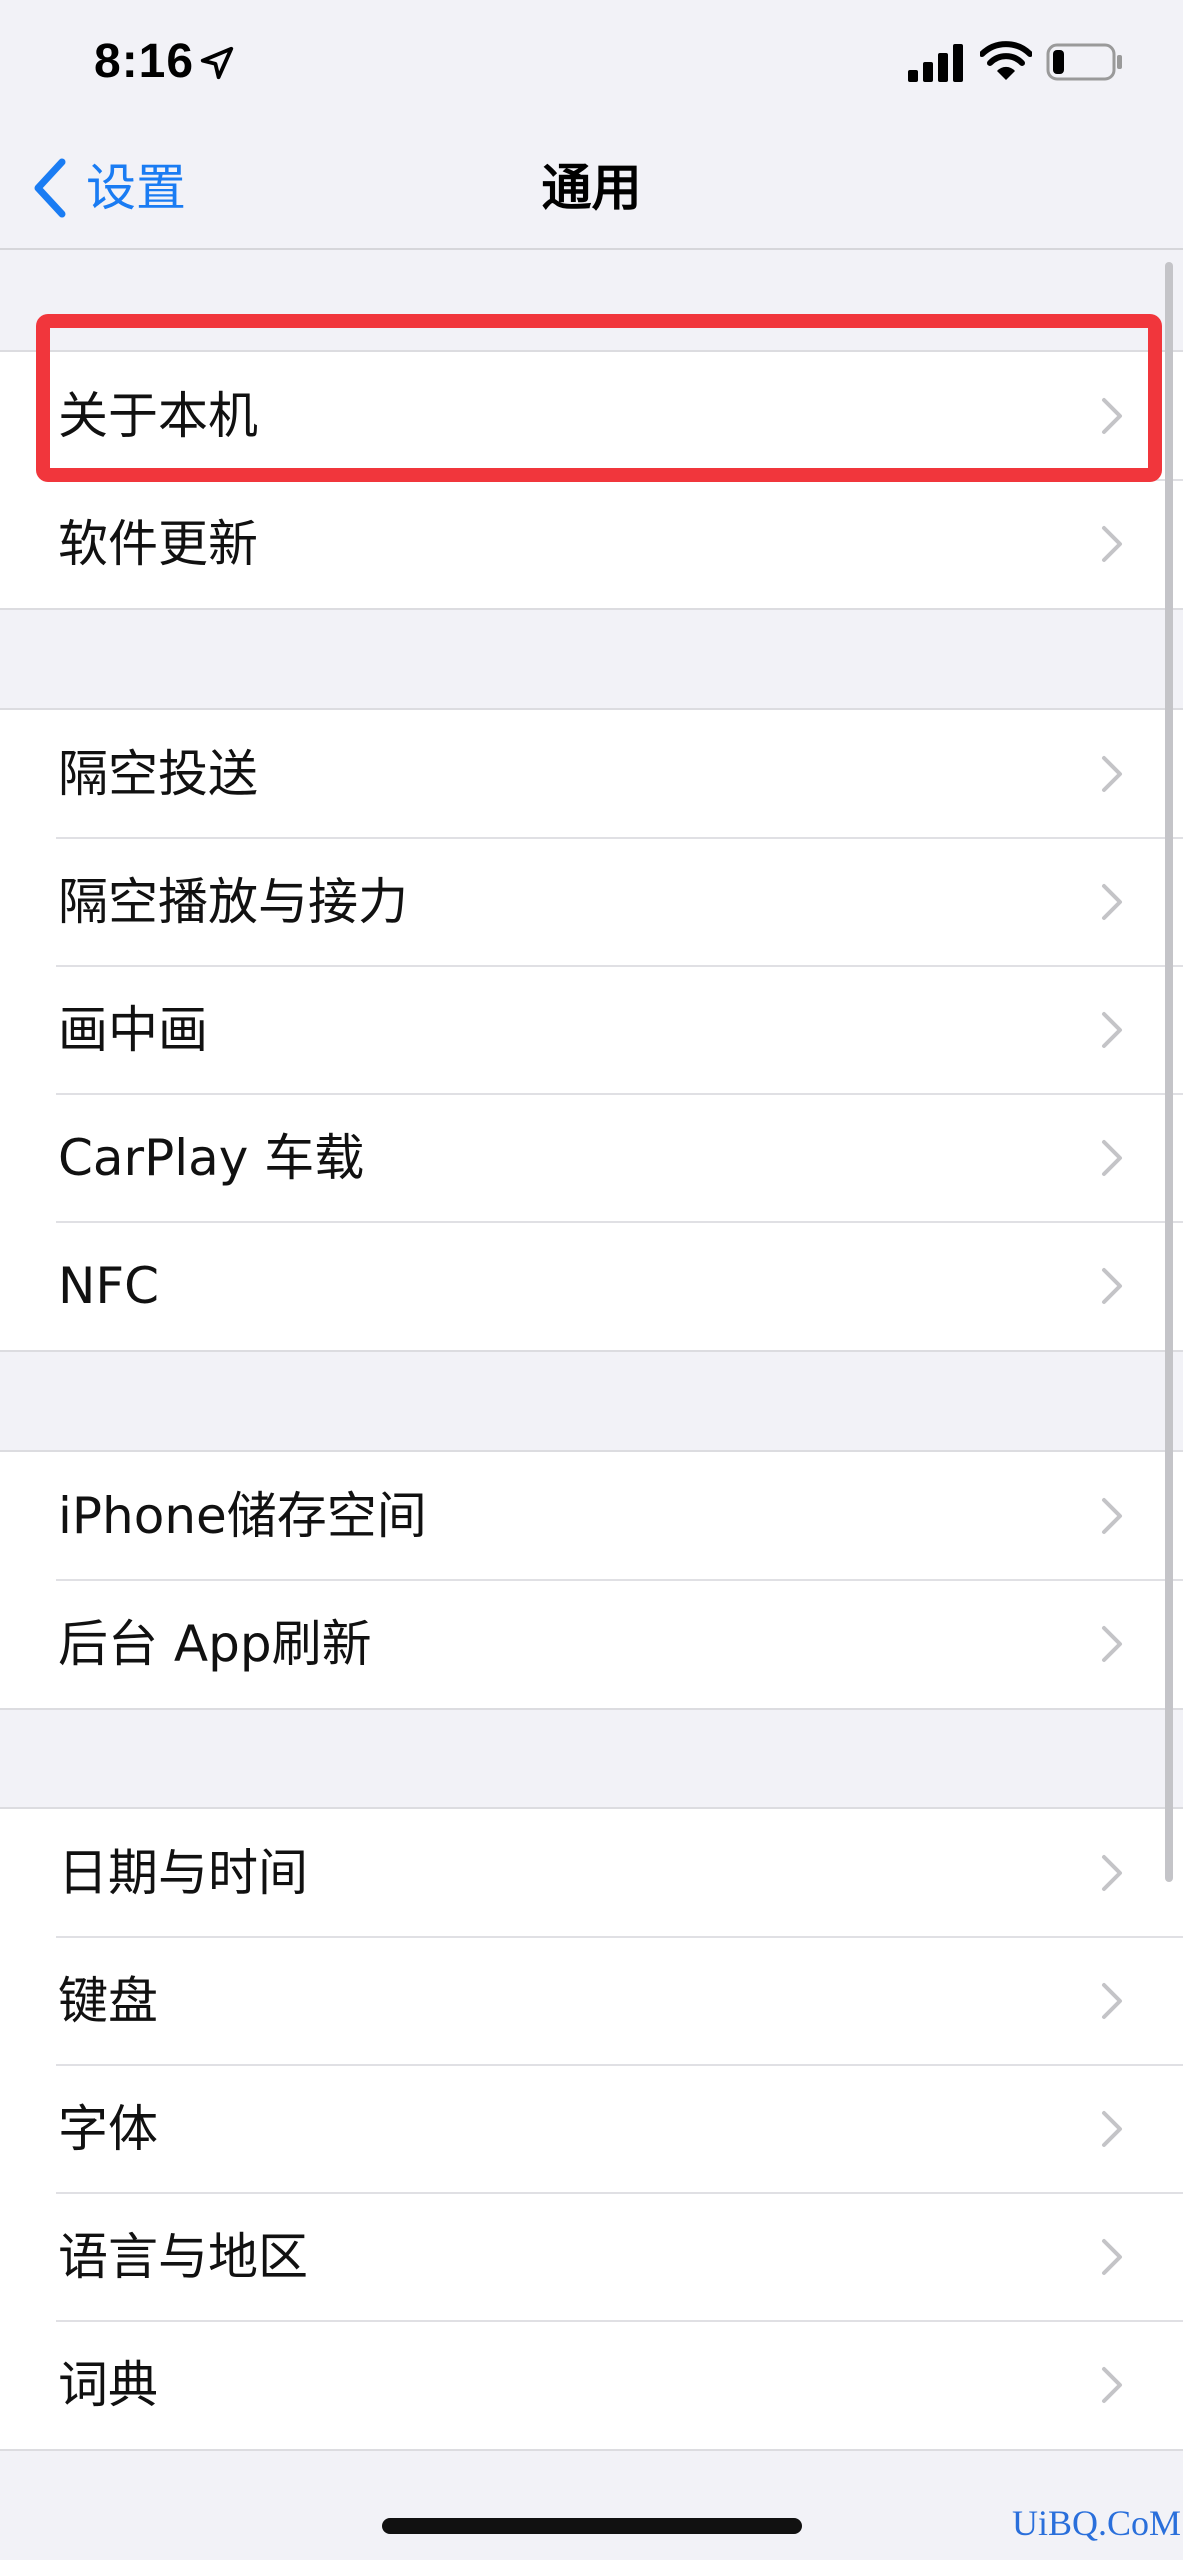  I want to click on list-item-label: iPhone储存空间, so click(242, 1516).